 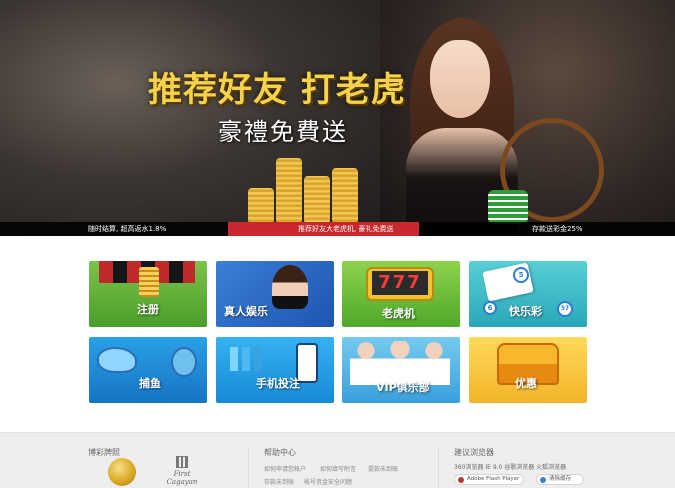 I want to click on footer-browser-title: 建议浏览器, so click(x=474, y=452).